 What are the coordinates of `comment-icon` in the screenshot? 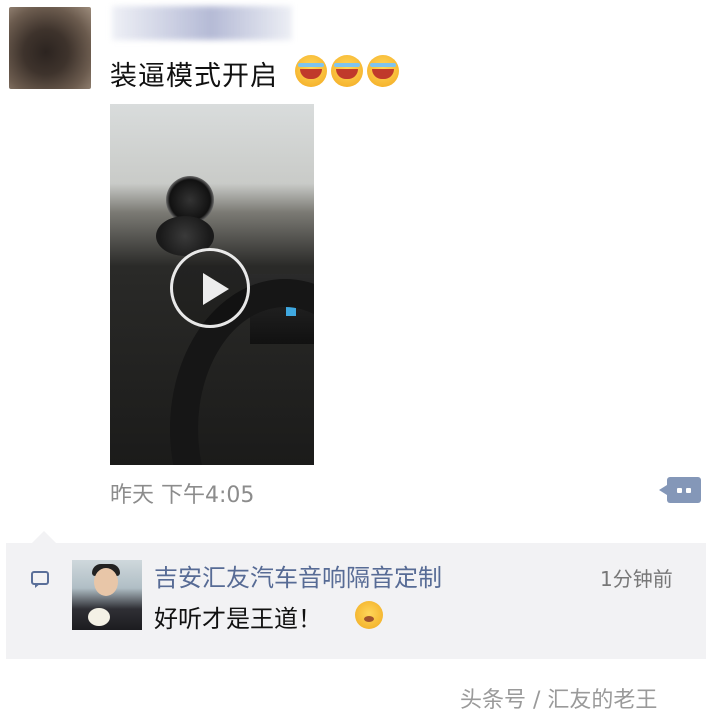 It's located at (40, 579).